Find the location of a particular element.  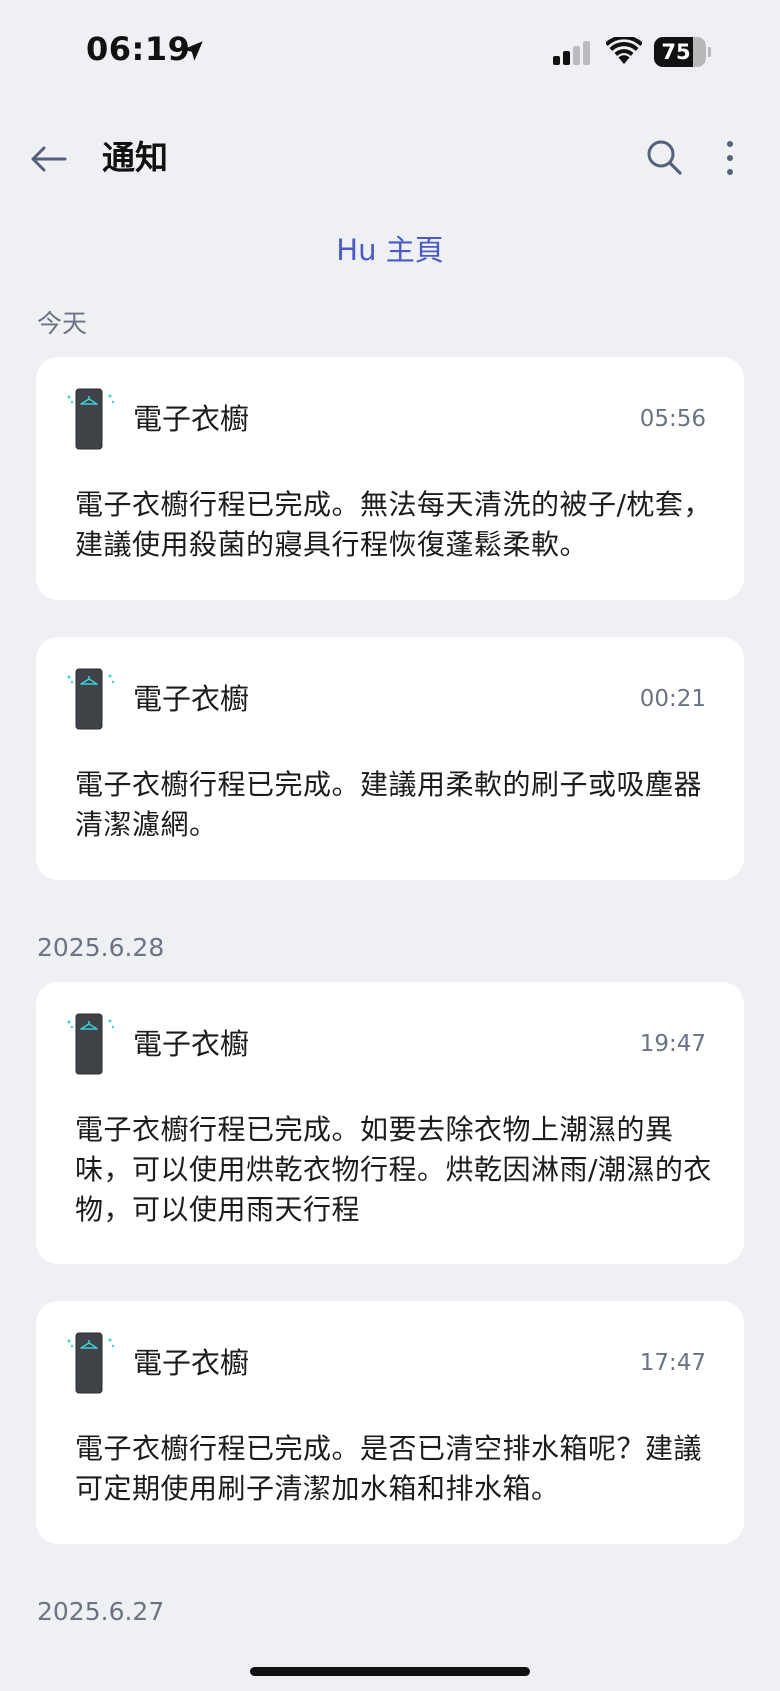

notification-time: 00:21 is located at coordinates (672, 699).